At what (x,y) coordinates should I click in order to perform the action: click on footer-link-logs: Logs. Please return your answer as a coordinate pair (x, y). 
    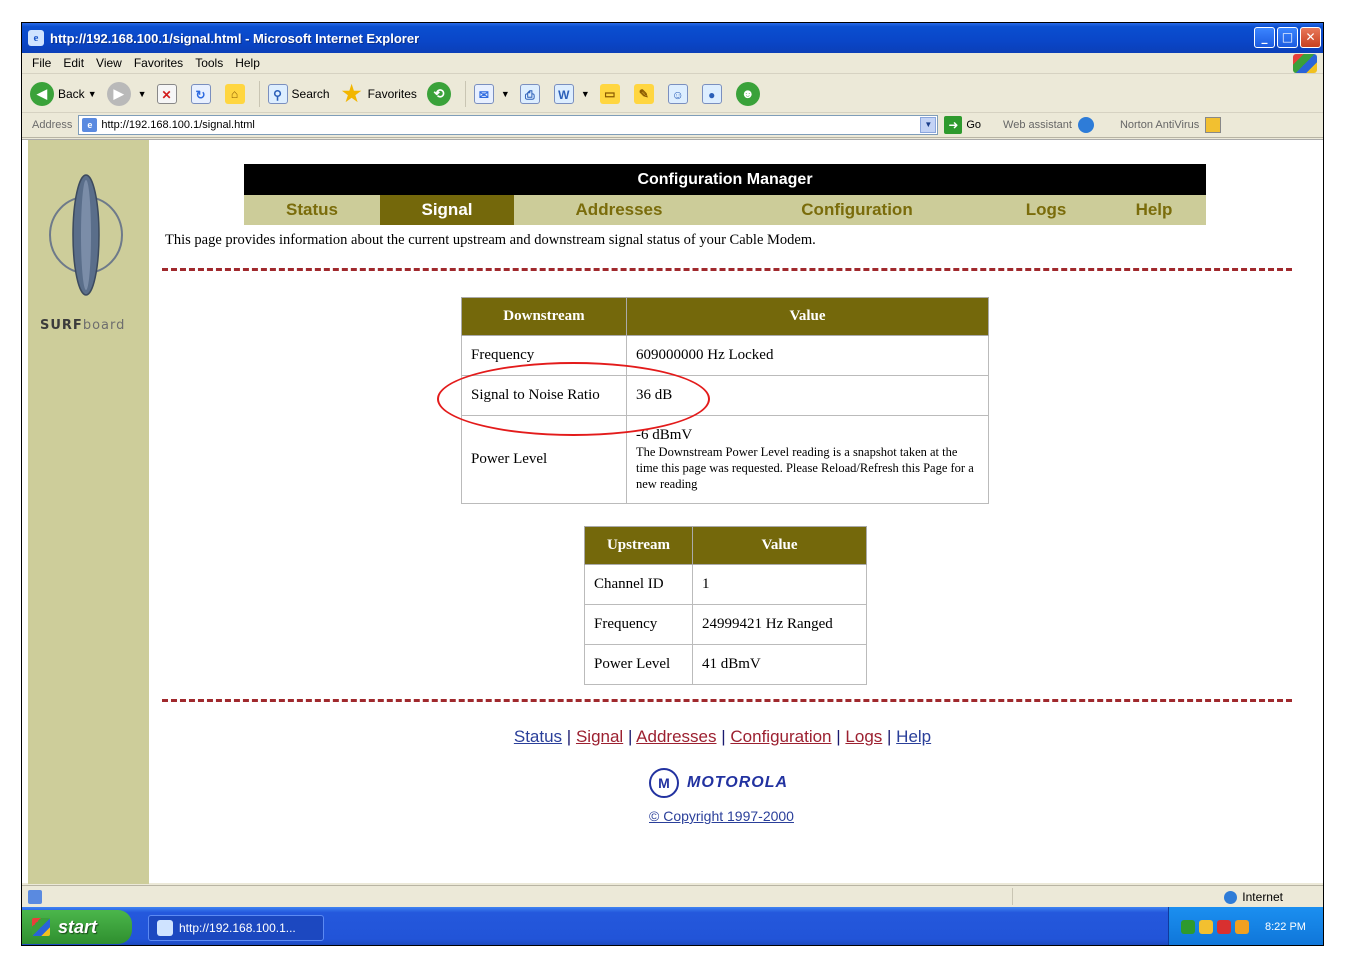
    Looking at the image, I should click on (863, 736).